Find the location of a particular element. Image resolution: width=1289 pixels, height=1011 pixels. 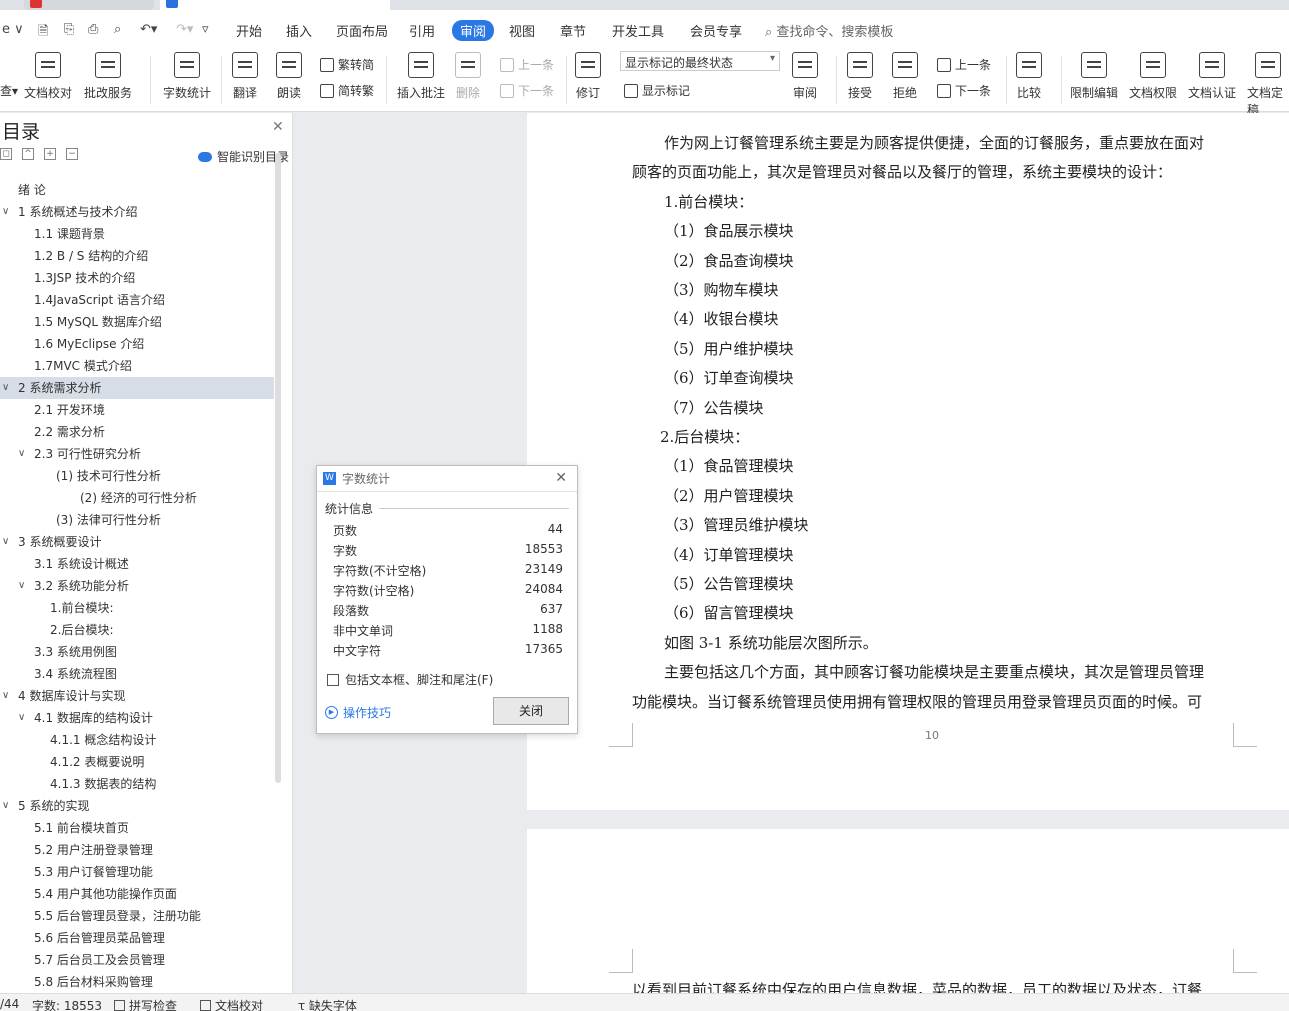

toc-item: 1.2 B / S 结构的介绍 is located at coordinates (137, 256).